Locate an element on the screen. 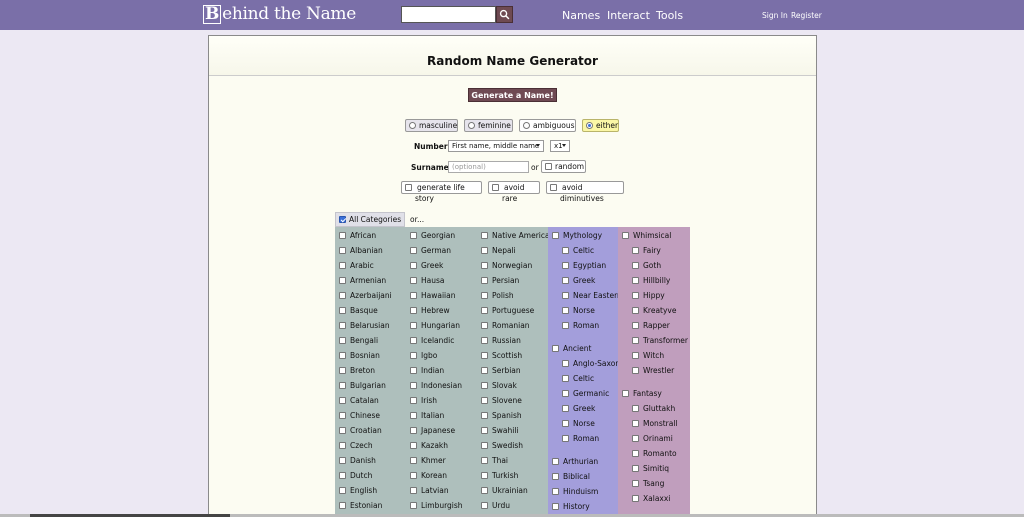  category-label: Khmer is located at coordinates (433, 460).